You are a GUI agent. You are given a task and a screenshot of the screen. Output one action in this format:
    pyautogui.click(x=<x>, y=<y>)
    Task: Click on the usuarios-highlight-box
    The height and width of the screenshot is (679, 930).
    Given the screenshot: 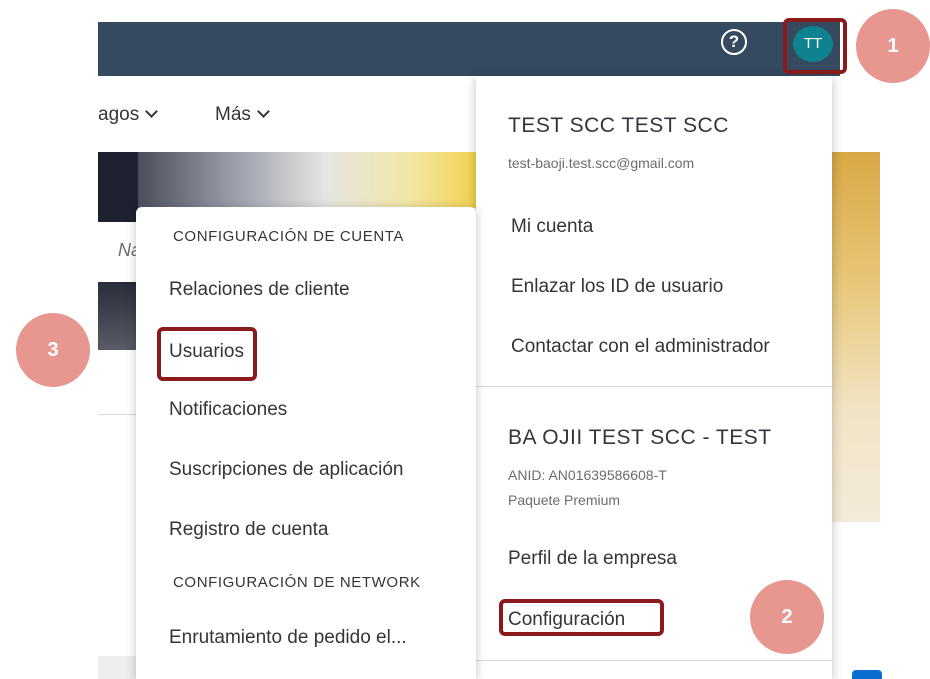 What is the action you would take?
    pyautogui.click(x=207, y=354)
    